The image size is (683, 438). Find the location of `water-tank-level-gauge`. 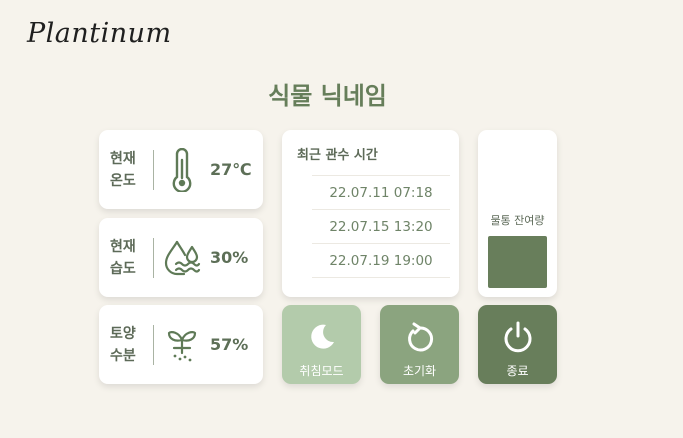

water-tank-level-gauge is located at coordinates (517, 262).